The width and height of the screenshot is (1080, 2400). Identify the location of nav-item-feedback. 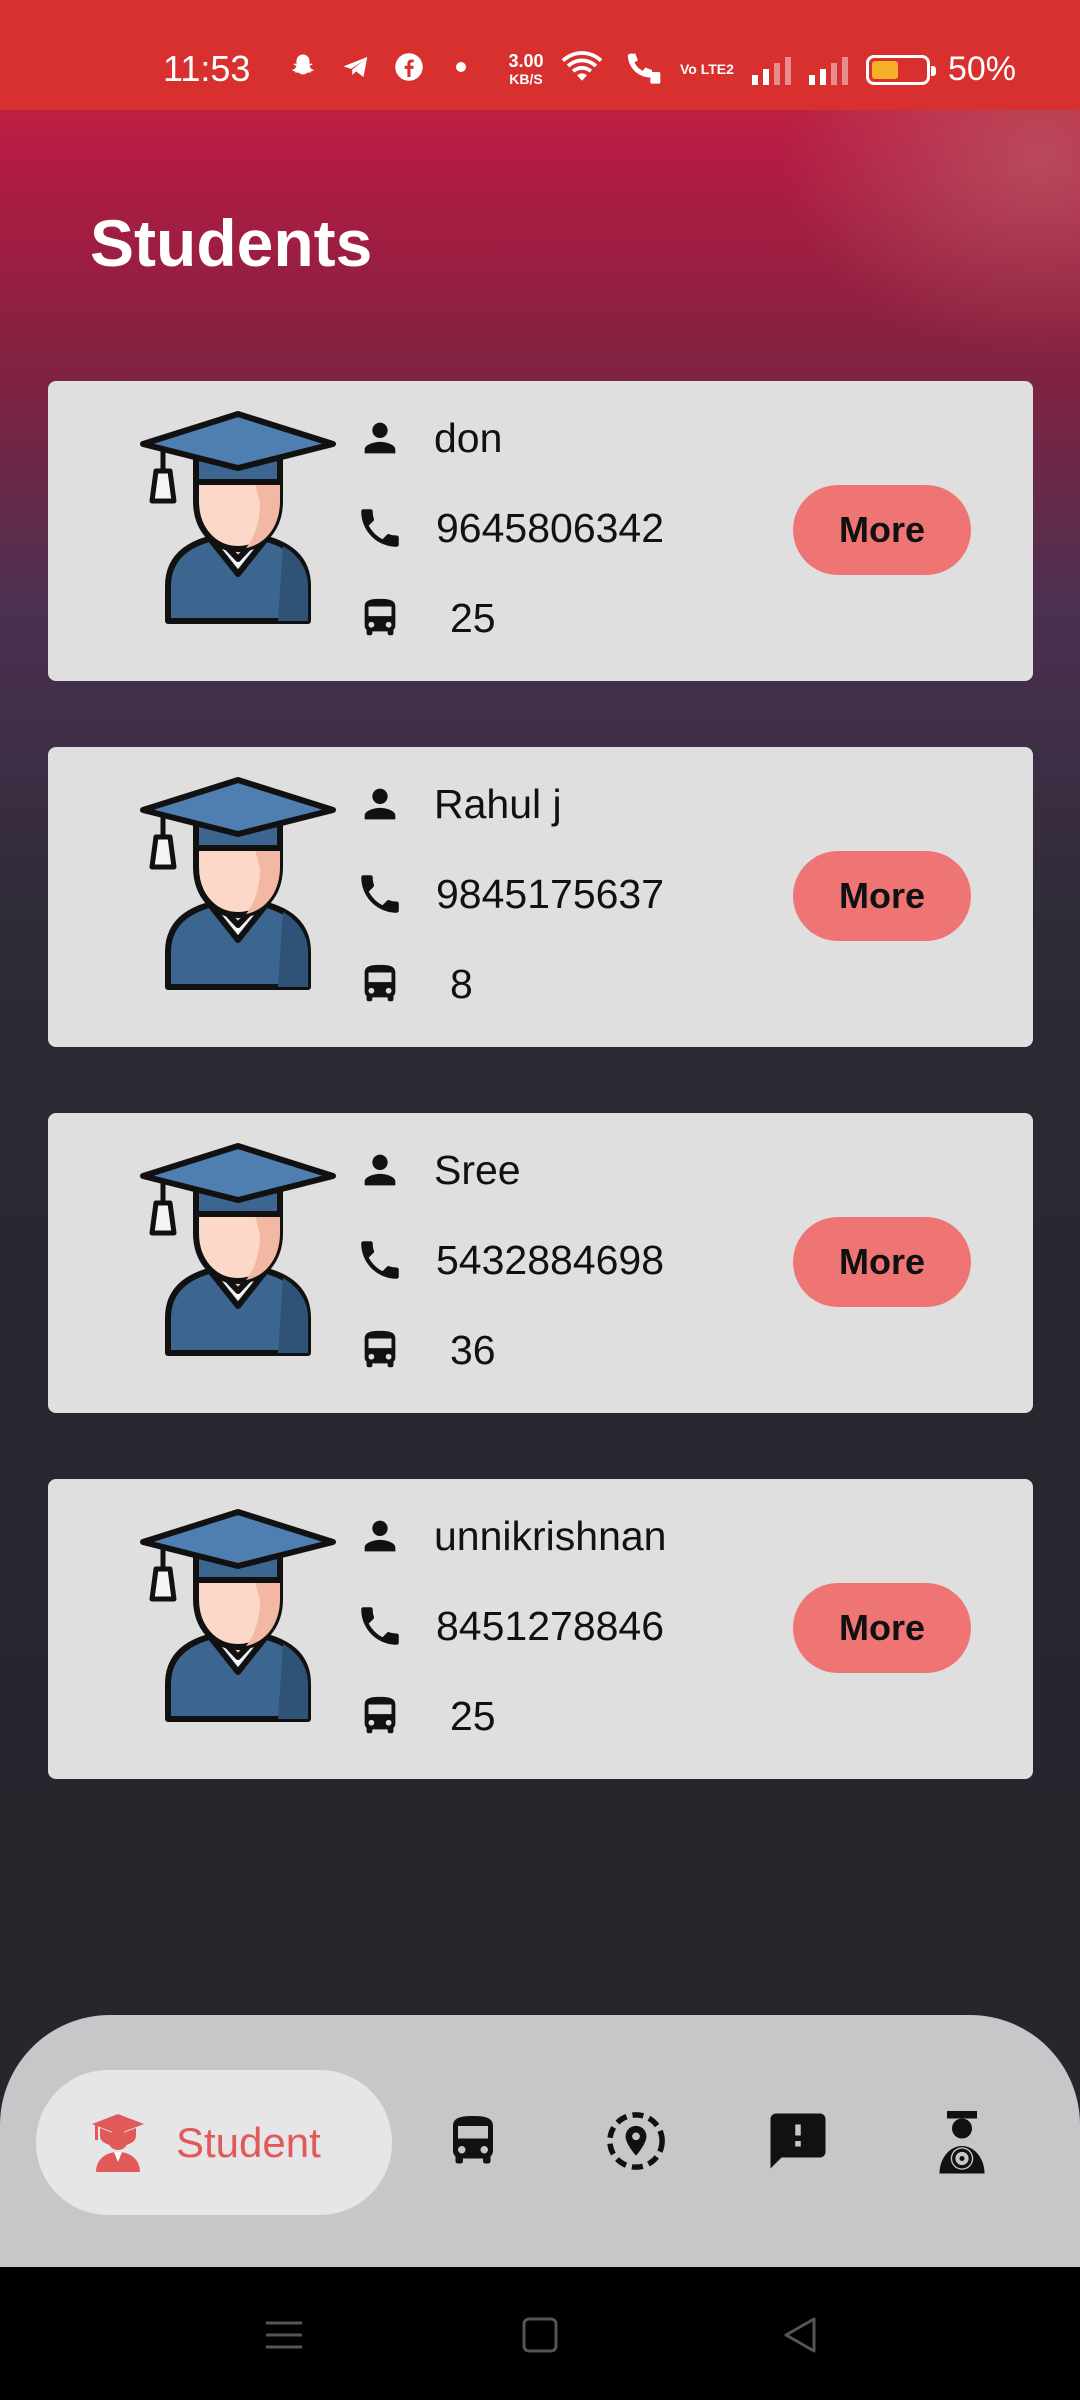
(798, 2143).